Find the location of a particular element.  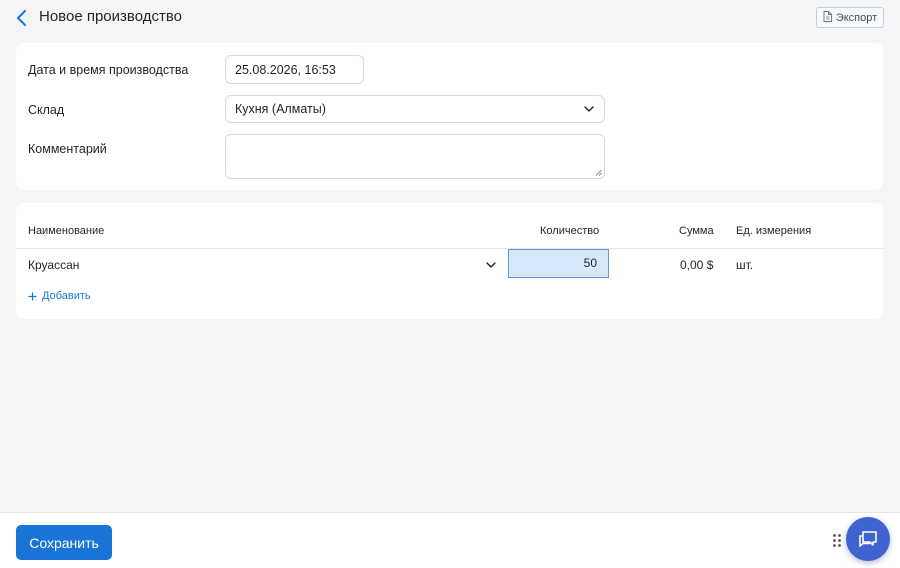

unit-cell: шт. is located at coordinates (745, 265).